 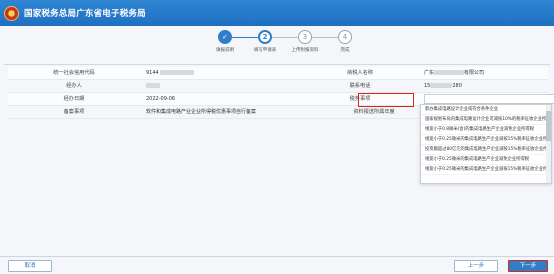 I want to click on step-4-number: 4, so click(x=345, y=37).